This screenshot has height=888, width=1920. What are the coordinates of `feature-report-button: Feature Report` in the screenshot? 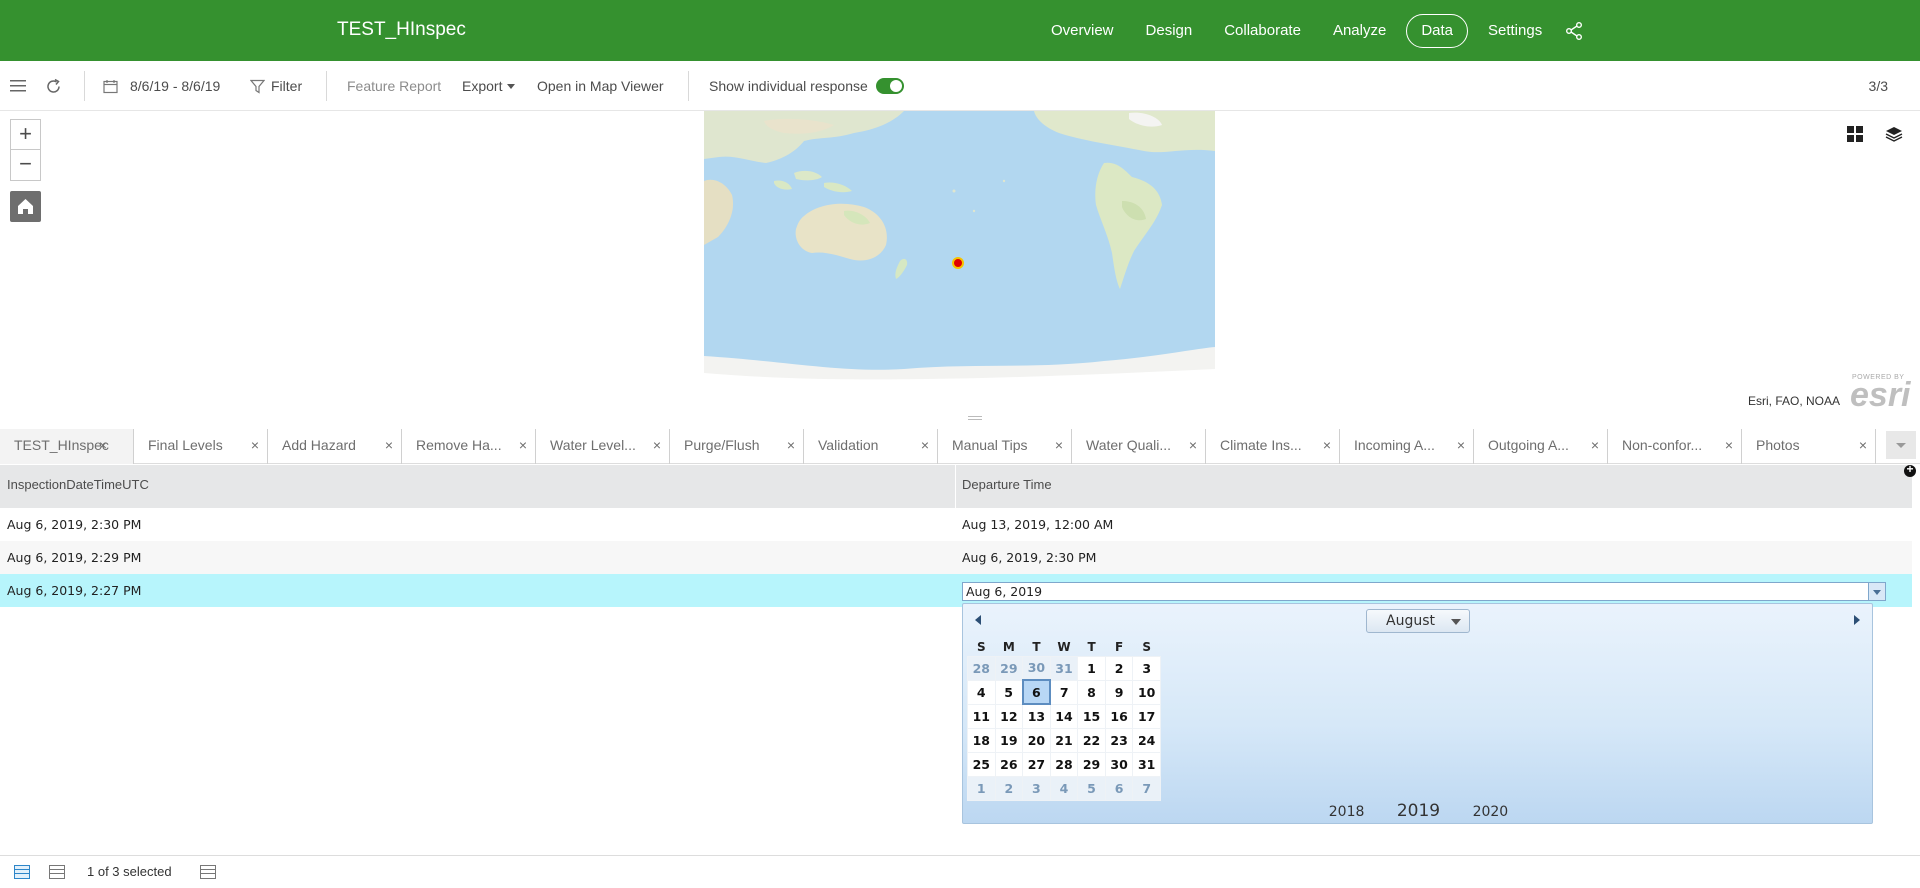 It's located at (394, 86).